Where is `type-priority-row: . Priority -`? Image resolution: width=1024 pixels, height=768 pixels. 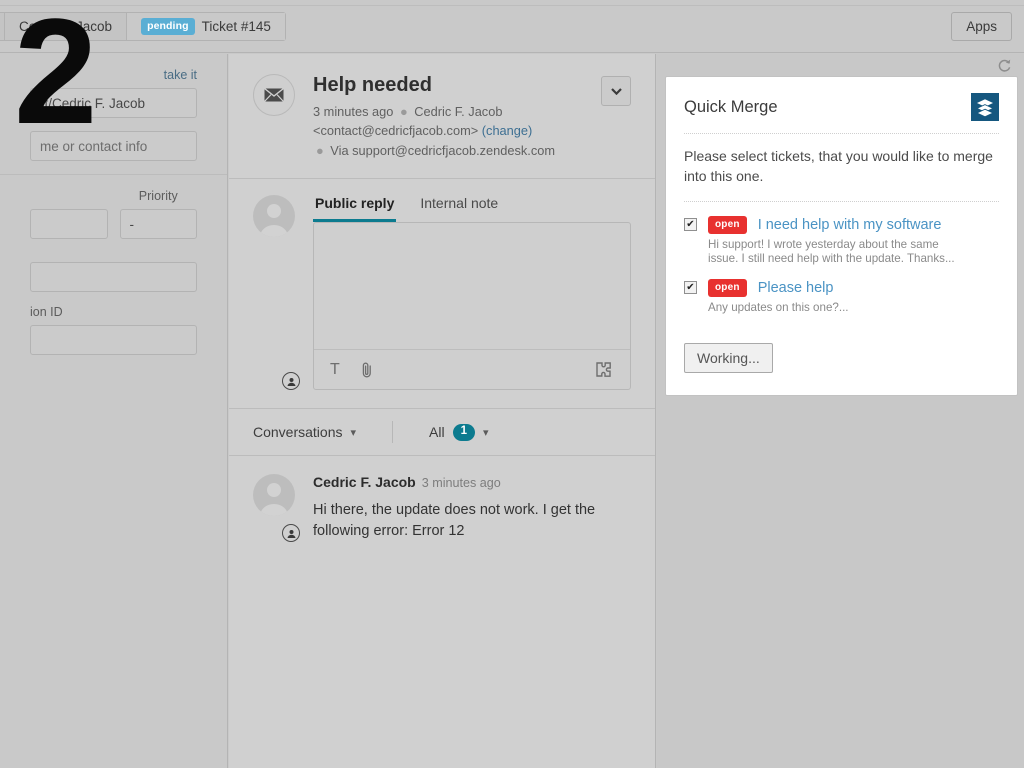 type-priority-row: . Priority - is located at coordinates (113, 220).